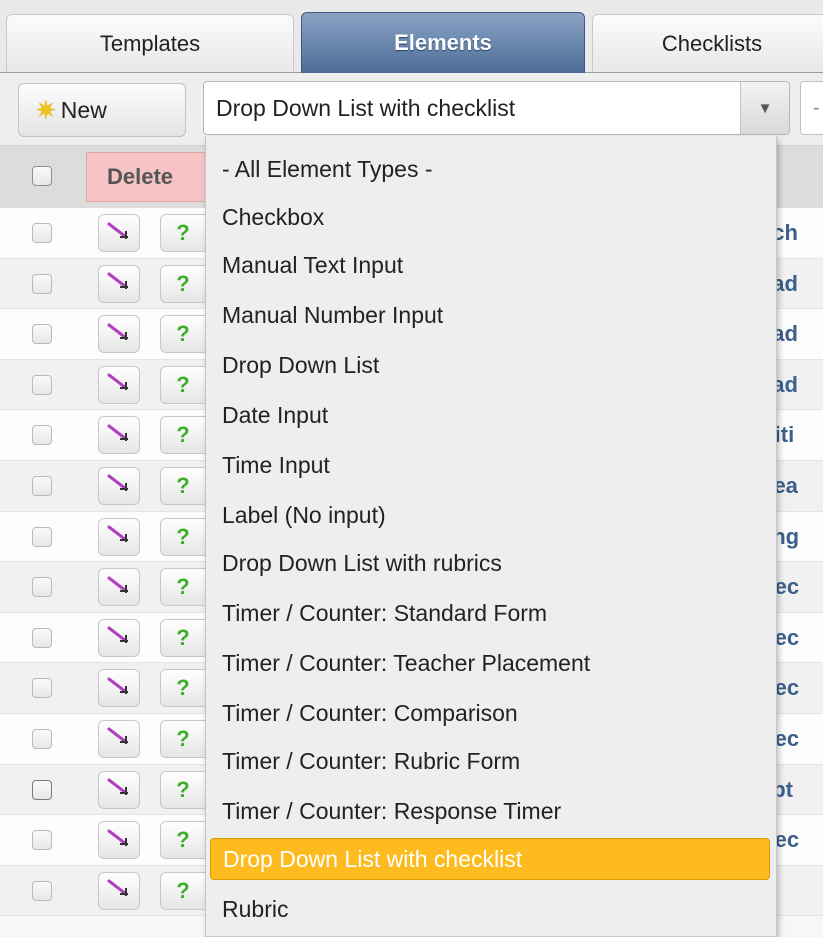 The image size is (823, 937). What do you see at coordinates (490, 415) in the screenshot?
I see `dropdown-option: Date Input` at bounding box center [490, 415].